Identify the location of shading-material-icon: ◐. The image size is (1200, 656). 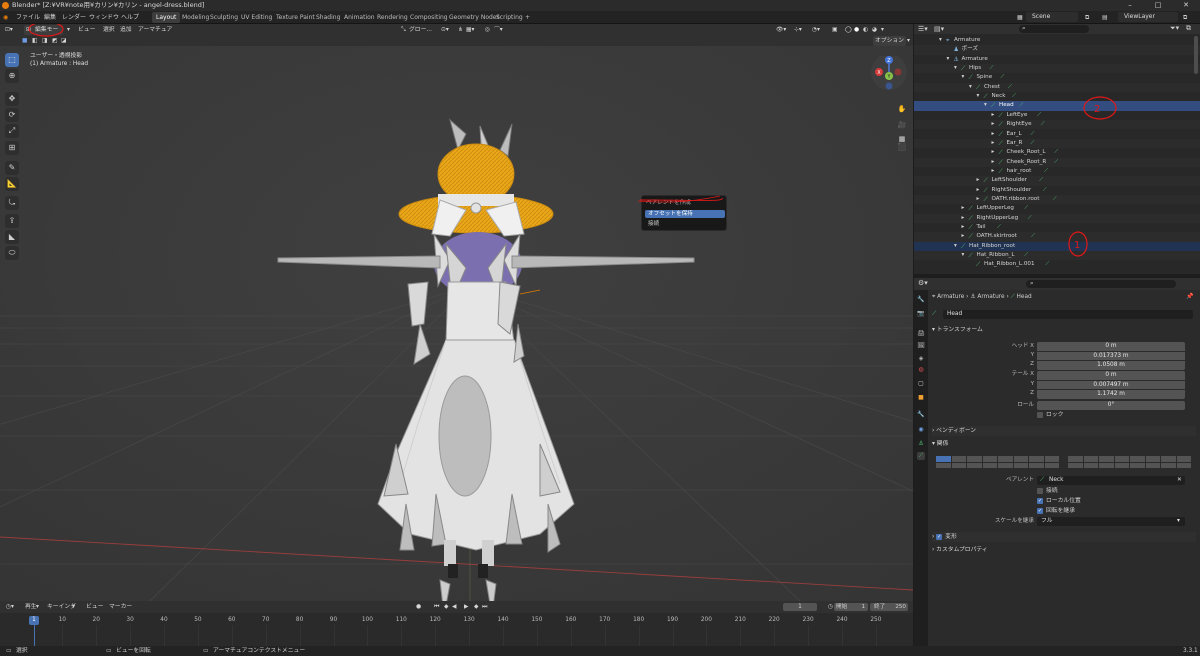
(865, 30).